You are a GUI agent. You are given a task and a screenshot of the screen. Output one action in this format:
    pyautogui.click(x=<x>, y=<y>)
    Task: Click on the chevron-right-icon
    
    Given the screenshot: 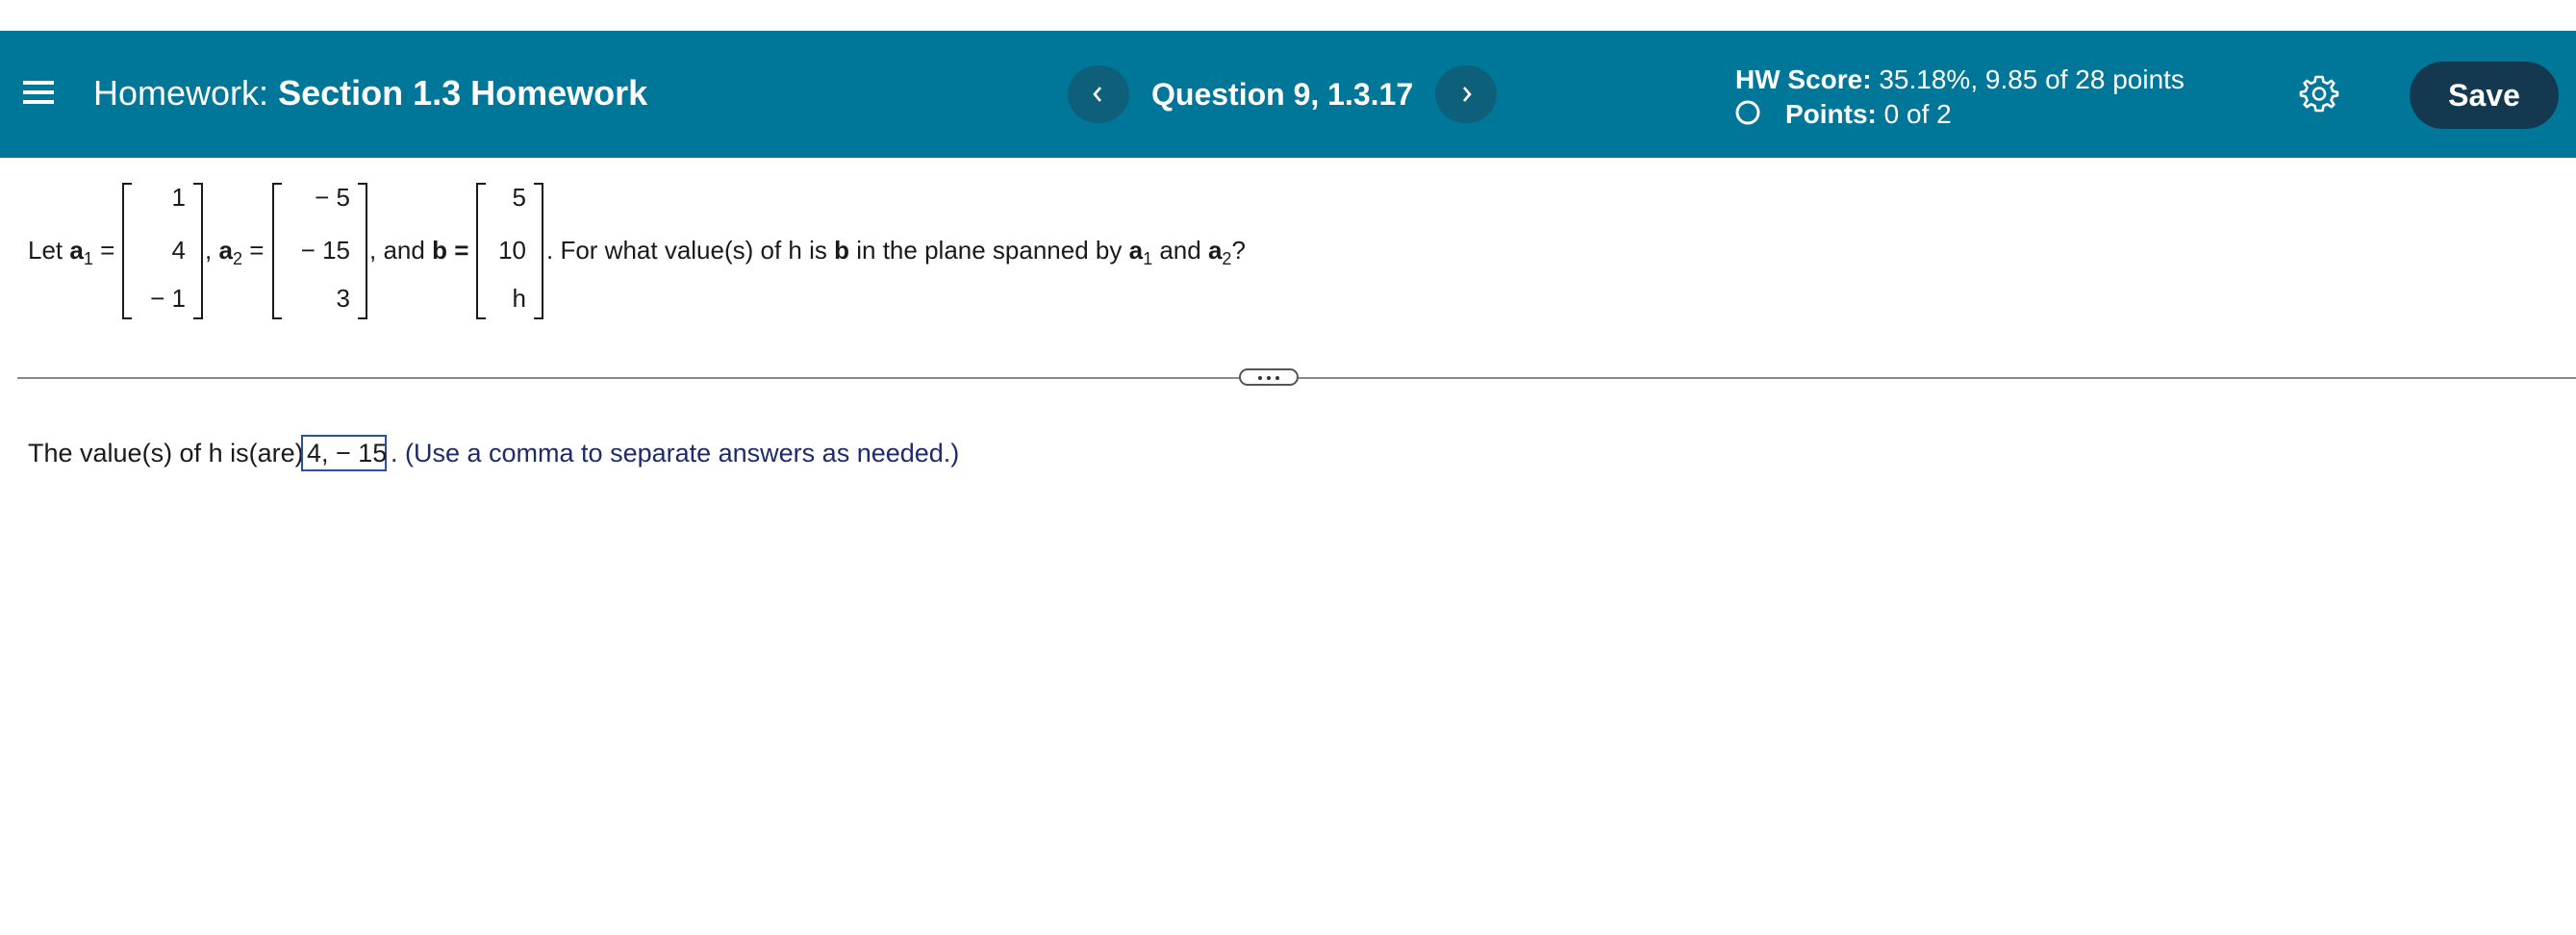 What is the action you would take?
    pyautogui.click(x=1467, y=94)
    